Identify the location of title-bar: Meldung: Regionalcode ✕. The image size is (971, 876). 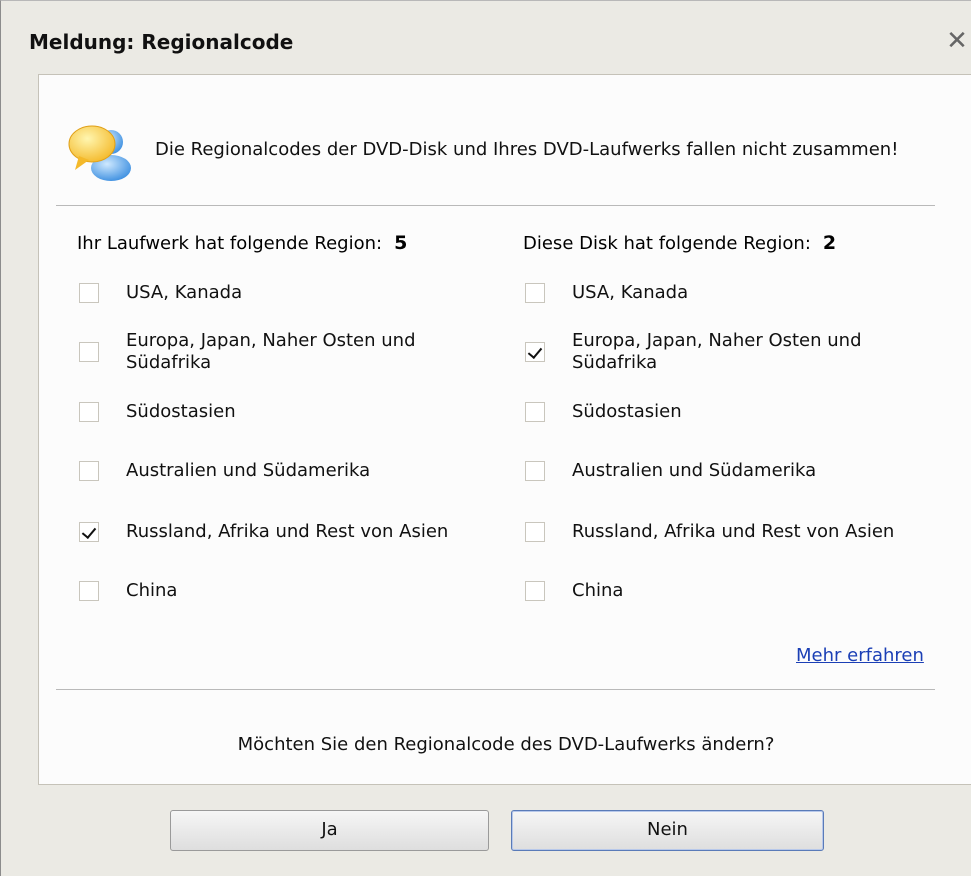
(486, 42).